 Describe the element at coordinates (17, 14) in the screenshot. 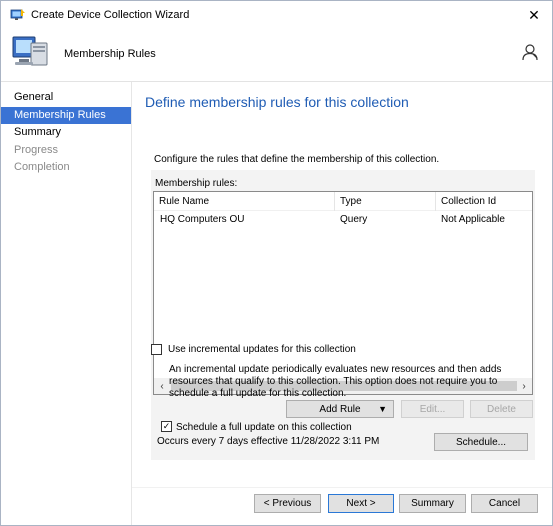

I see `wizard-app-icon` at that location.